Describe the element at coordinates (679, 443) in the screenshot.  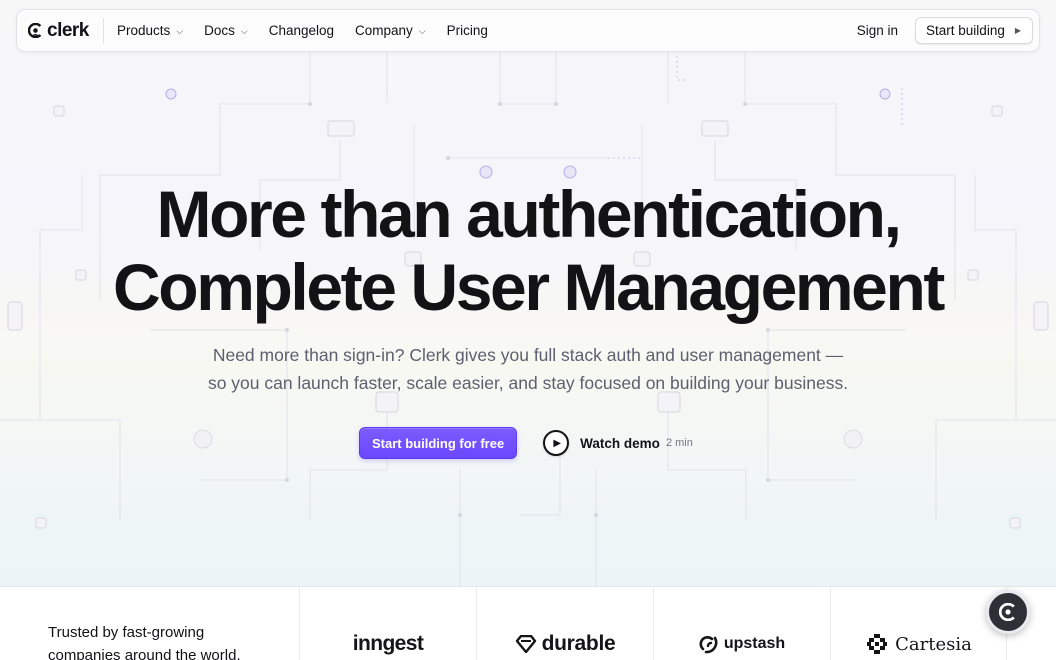
I see `demo-duration: 2 min` at that location.